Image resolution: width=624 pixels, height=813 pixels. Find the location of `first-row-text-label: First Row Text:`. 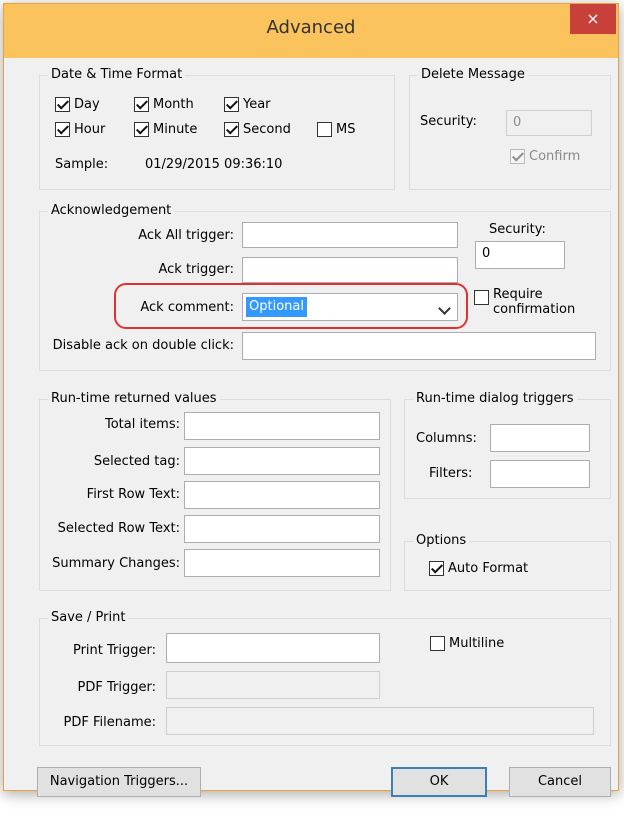

first-row-text-label: First Row Text: is located at coordinates (133, 494).